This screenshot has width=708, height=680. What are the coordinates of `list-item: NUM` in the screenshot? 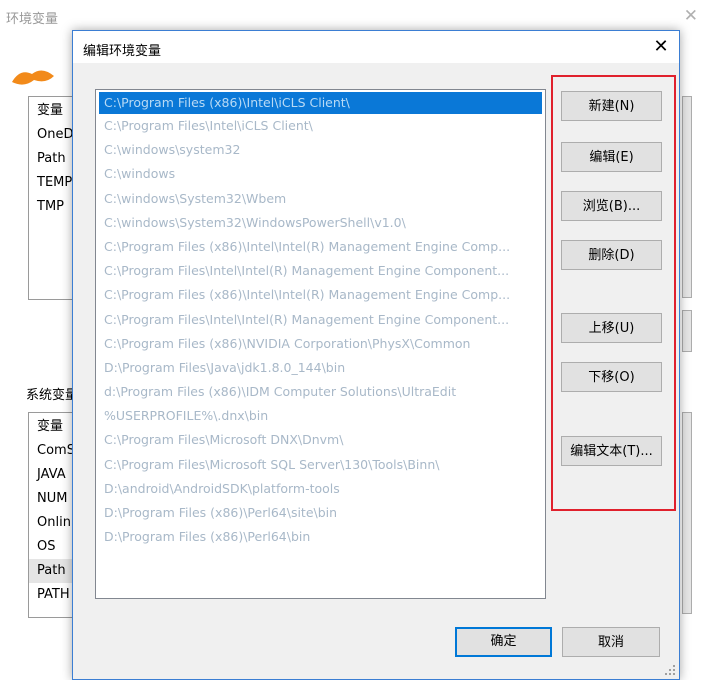 It's located at (53, 499).